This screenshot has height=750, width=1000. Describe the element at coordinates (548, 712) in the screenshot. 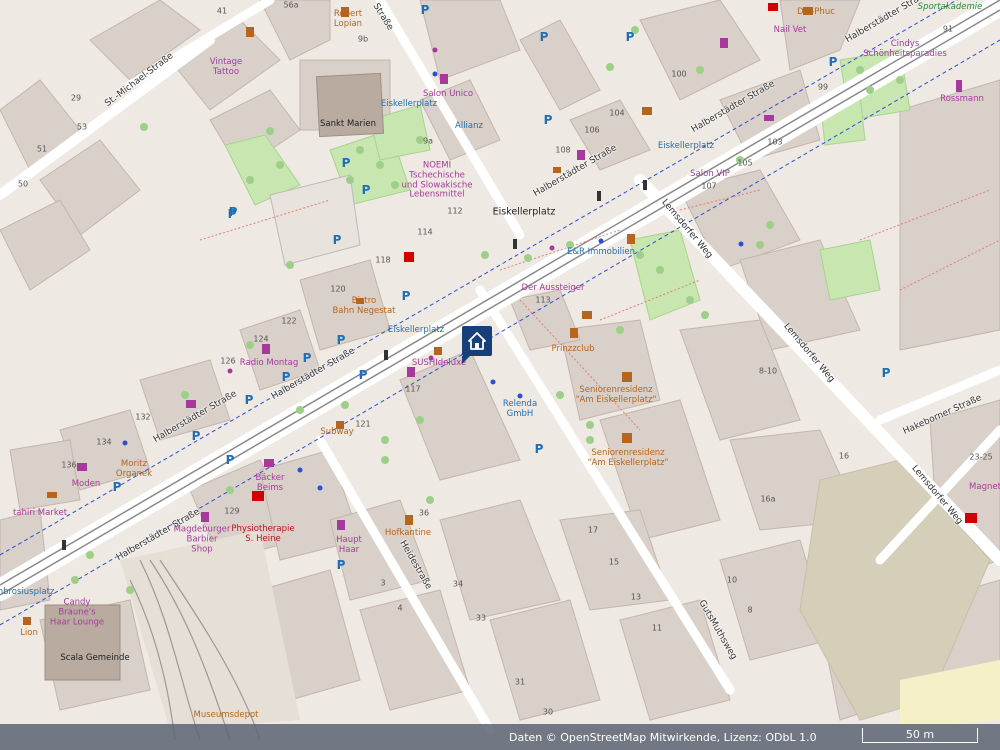

I see `house-number: 30` at that location.